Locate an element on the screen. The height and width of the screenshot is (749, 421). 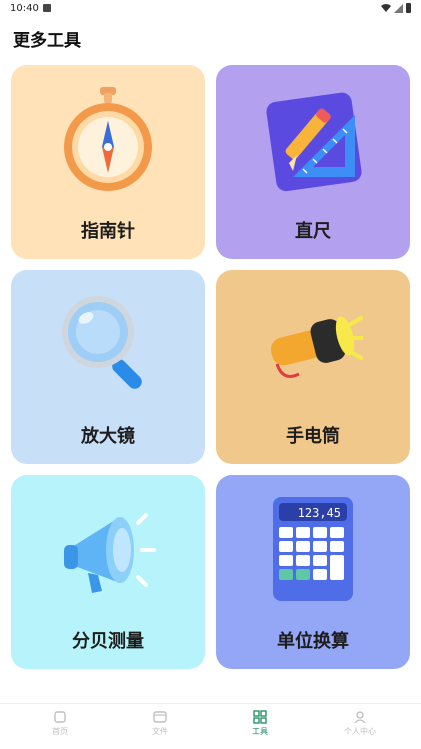
tab-label: 工具 is located at coordinates (260, 731).